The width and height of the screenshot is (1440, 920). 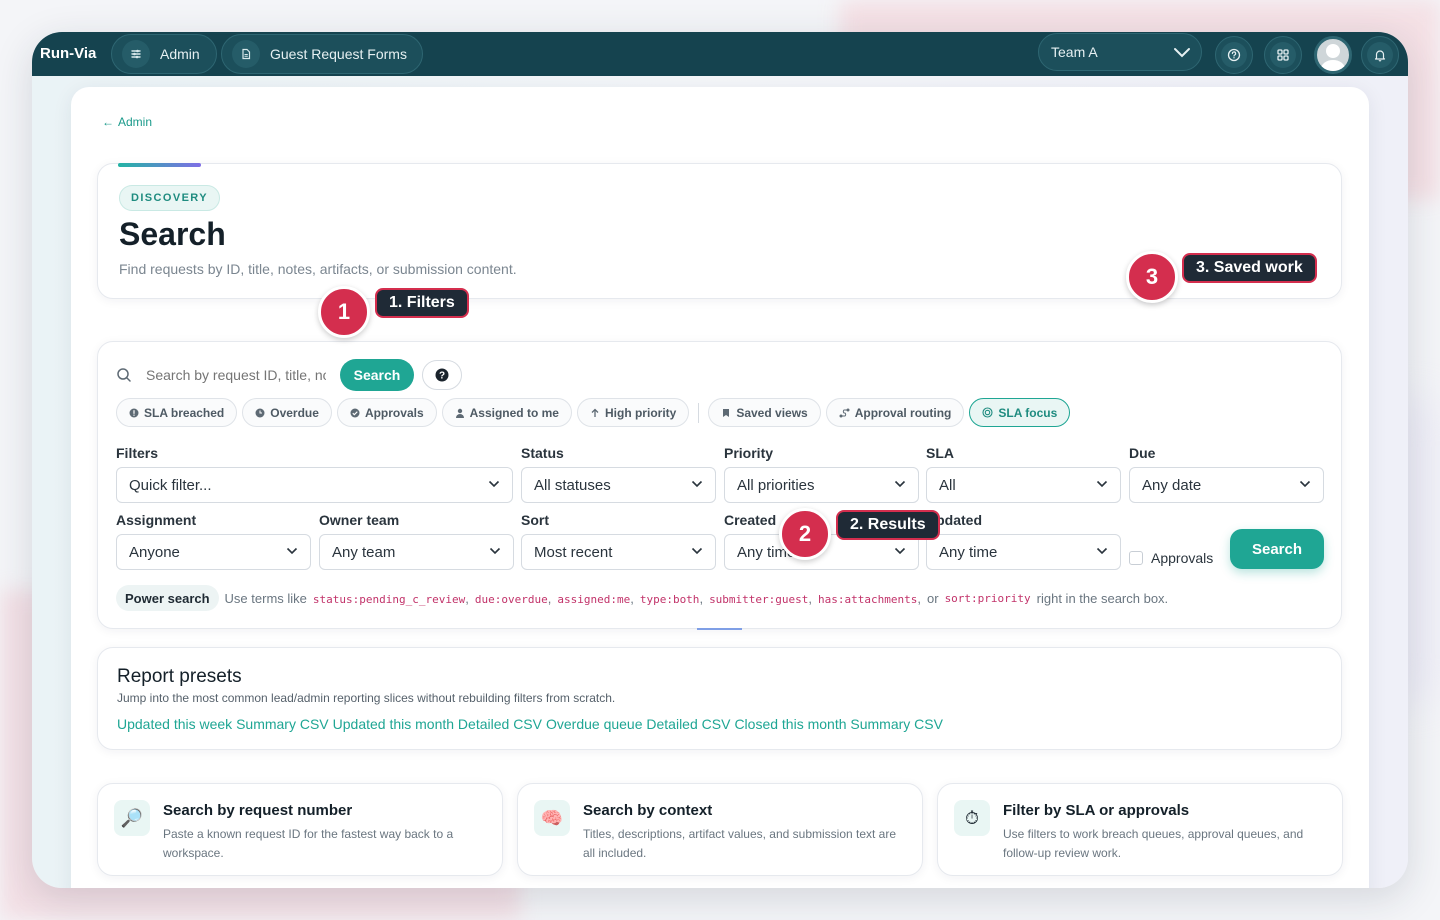 I want to click on help-icon: ?, so click(x=442, y=375).